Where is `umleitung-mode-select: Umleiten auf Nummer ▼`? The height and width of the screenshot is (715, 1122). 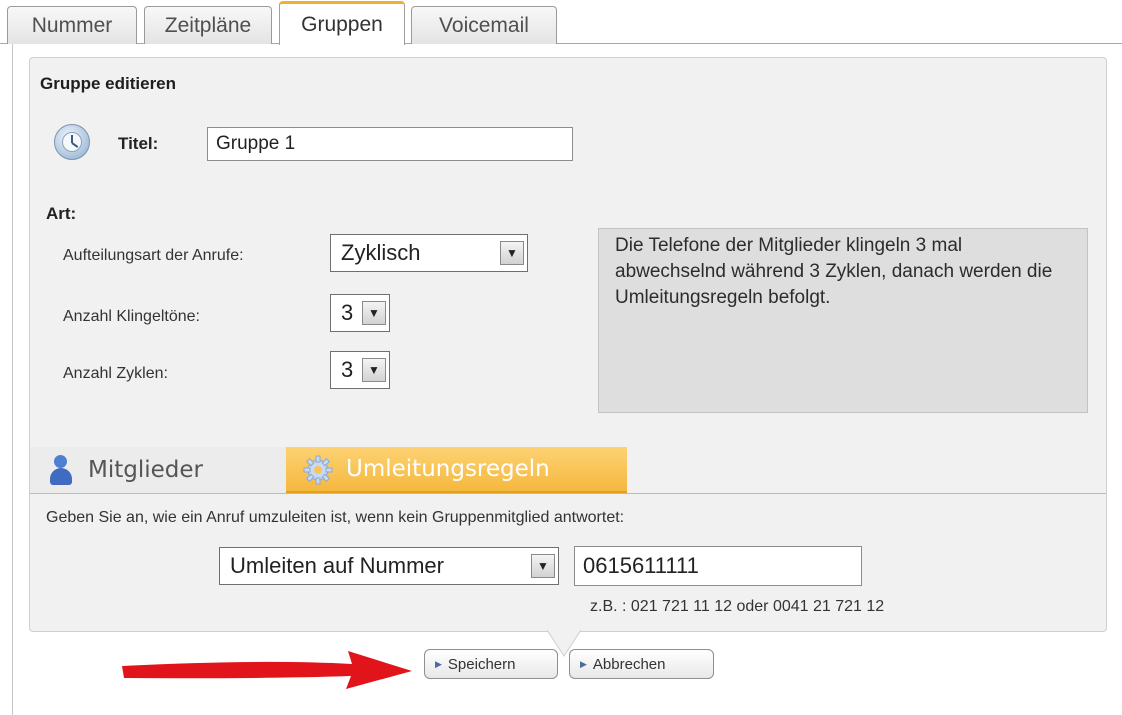 umleitung-mode-select: Umleiten auf Nummer ▼ is located at coordinates (389, 566).